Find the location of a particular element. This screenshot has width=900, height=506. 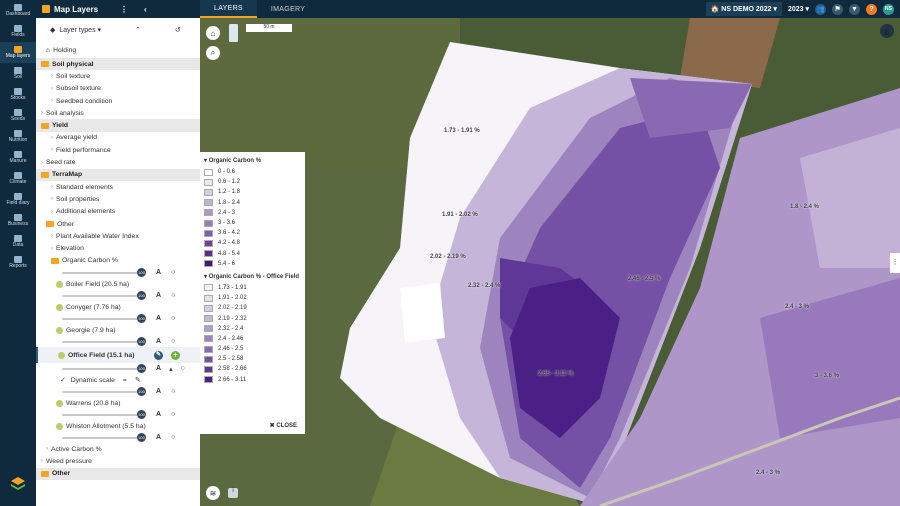

home-view-button: ⌂ is located at coordinates (213, 33).